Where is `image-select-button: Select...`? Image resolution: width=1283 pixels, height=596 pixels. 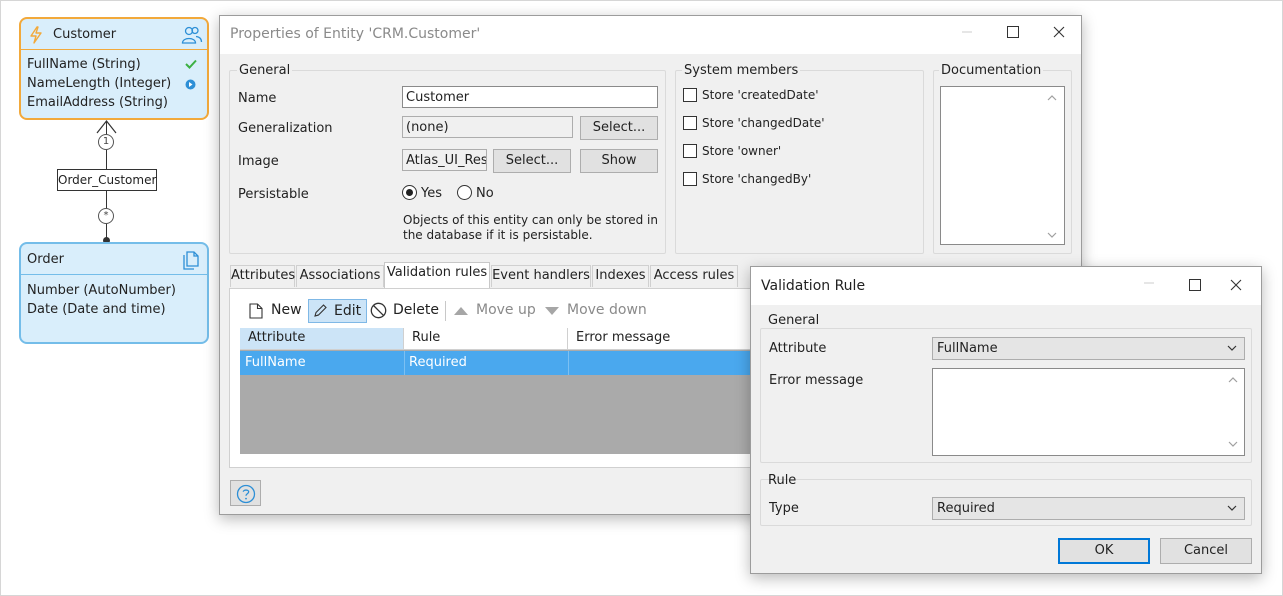
image-select-button: Select... is located at coordinates (532, 161).